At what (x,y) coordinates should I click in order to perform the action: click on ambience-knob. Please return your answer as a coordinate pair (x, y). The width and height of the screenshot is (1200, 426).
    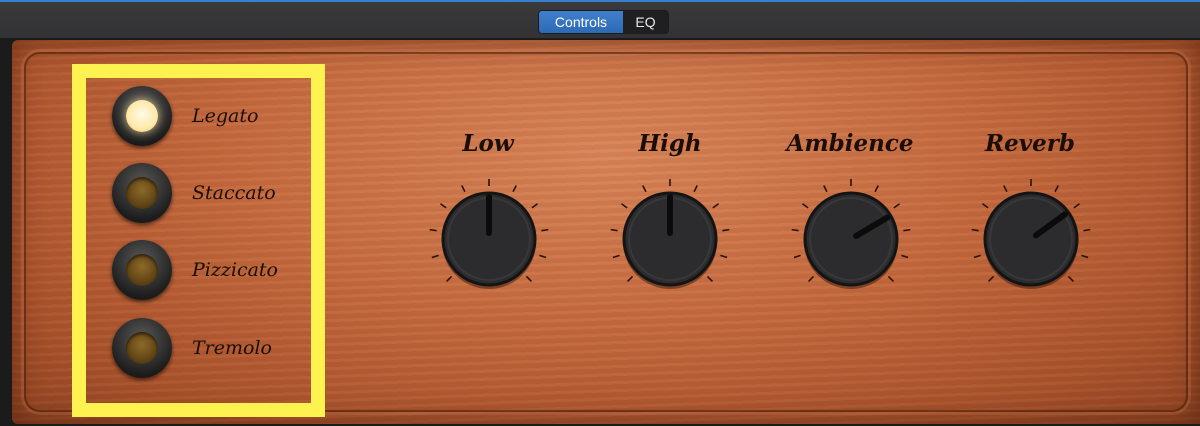
    Looking at the image, I should click on (851, 239).